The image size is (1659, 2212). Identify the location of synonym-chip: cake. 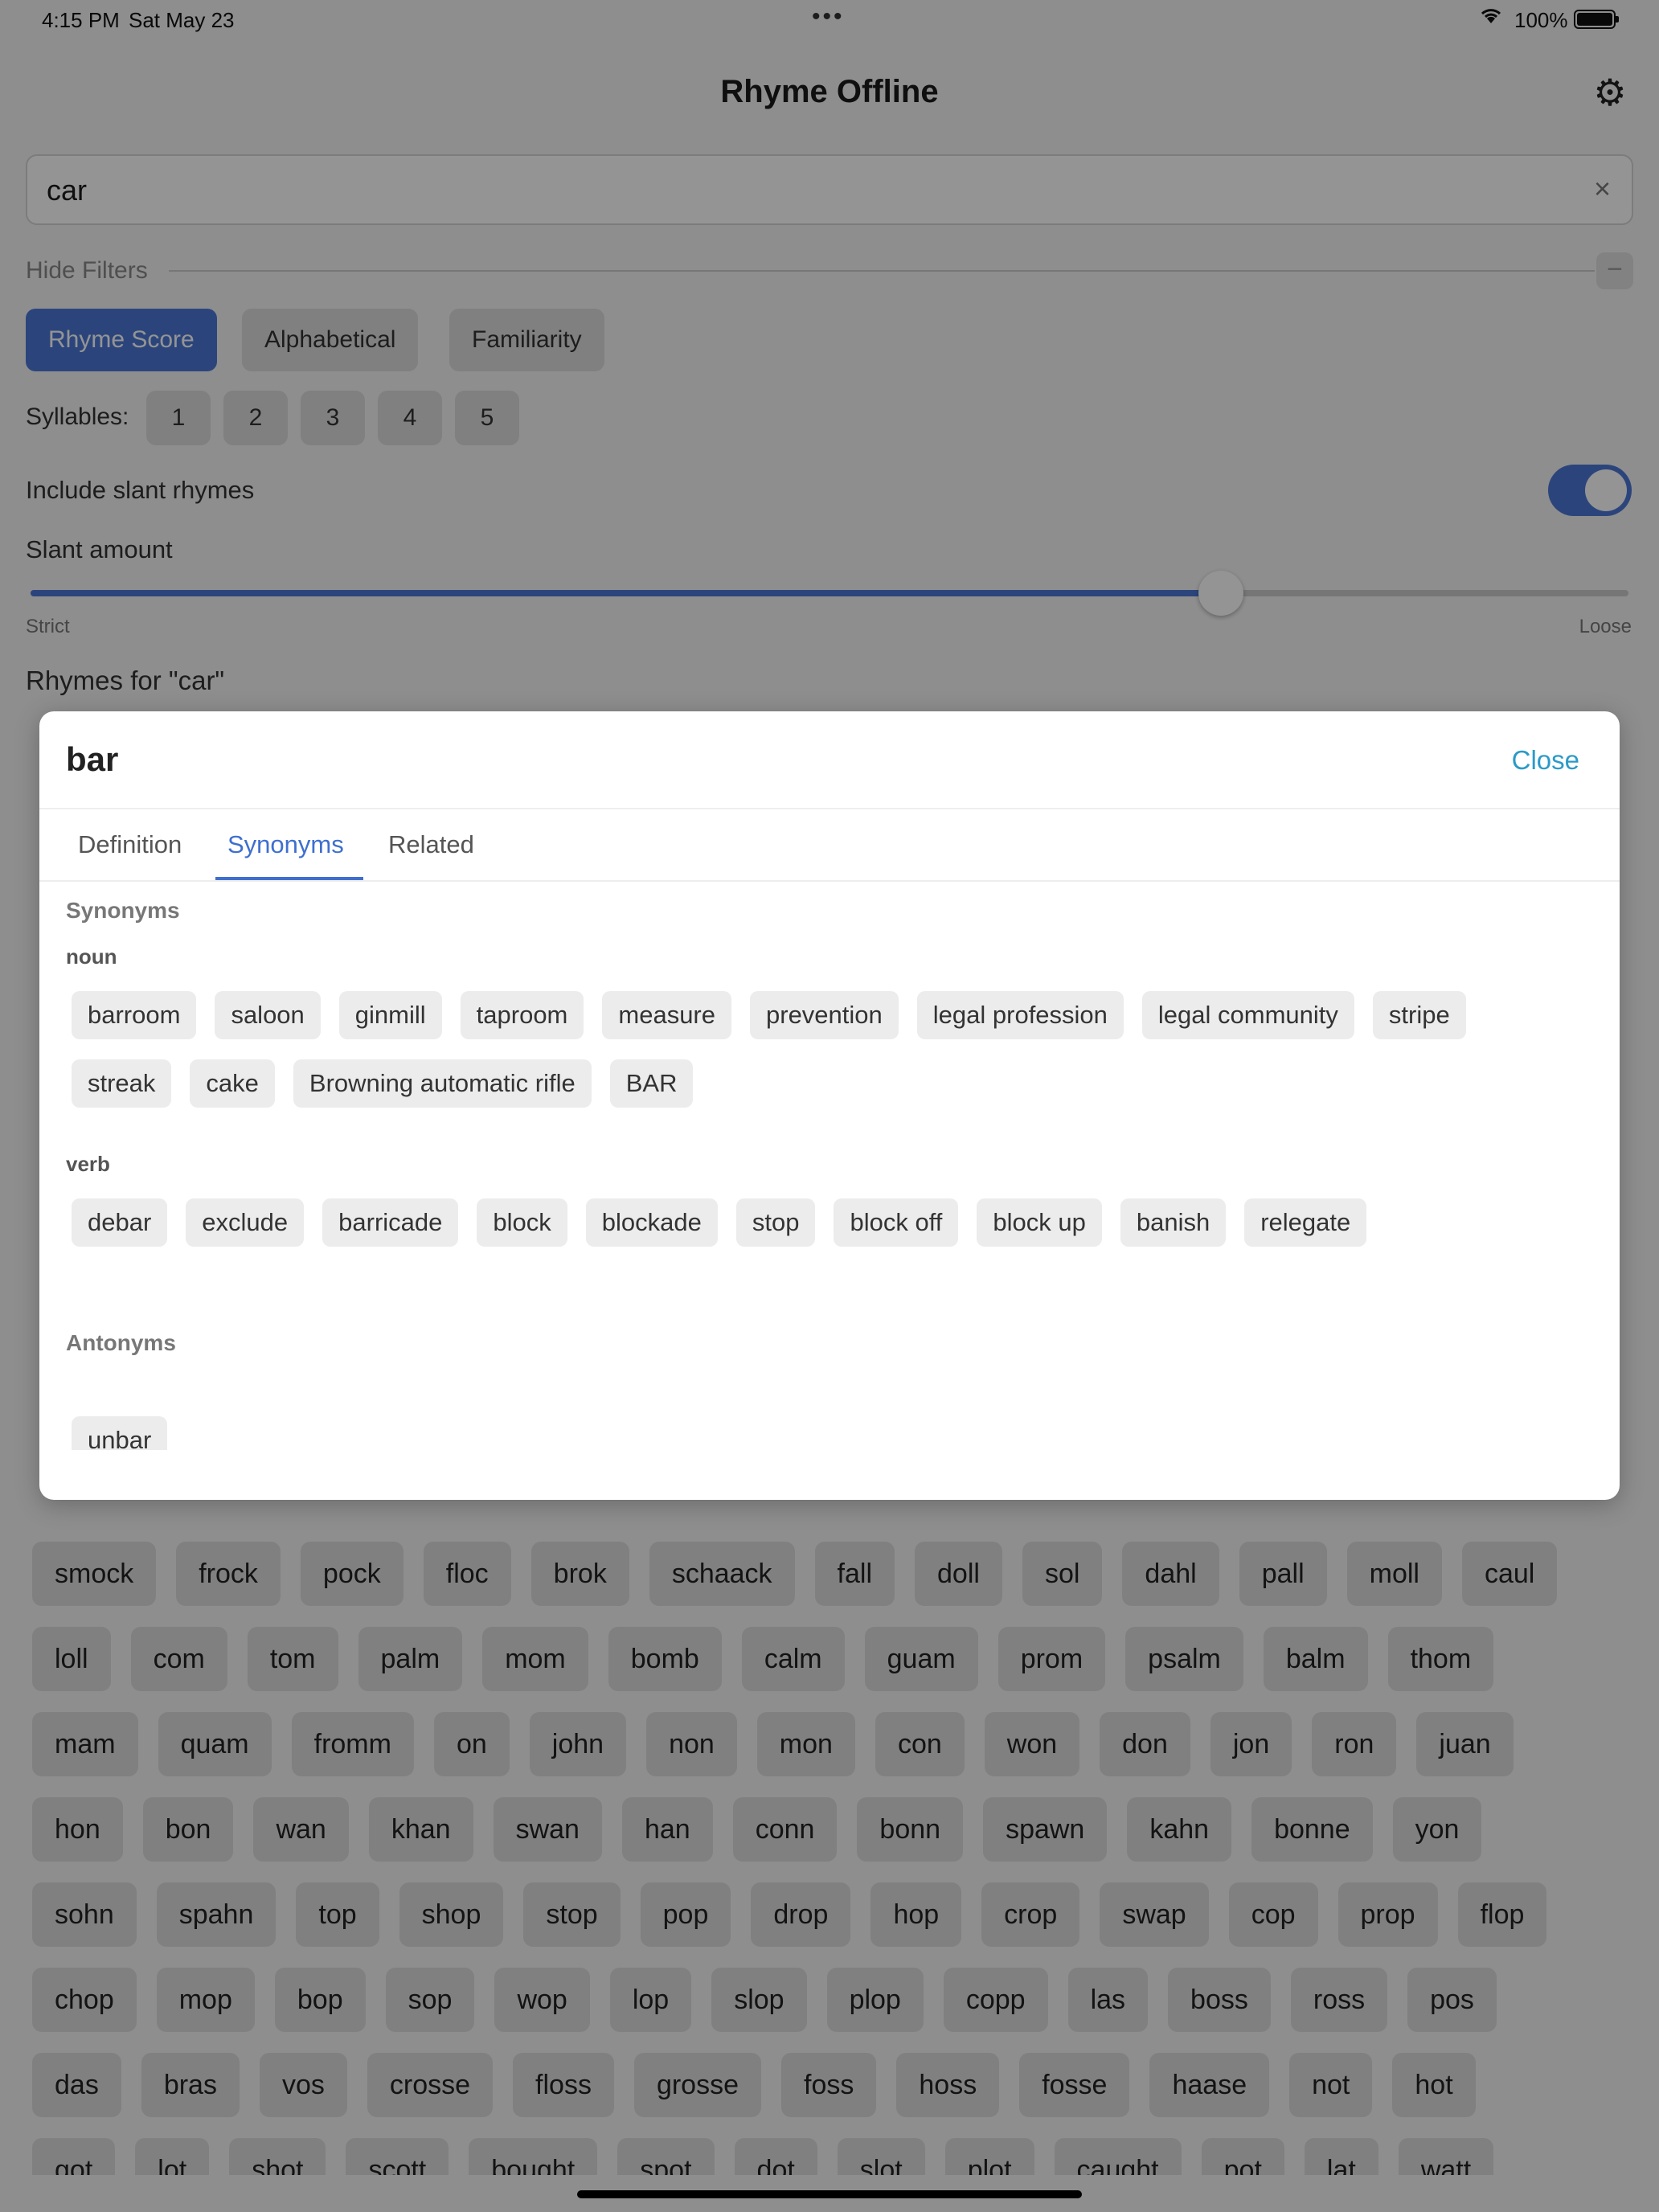
(232, 1083).